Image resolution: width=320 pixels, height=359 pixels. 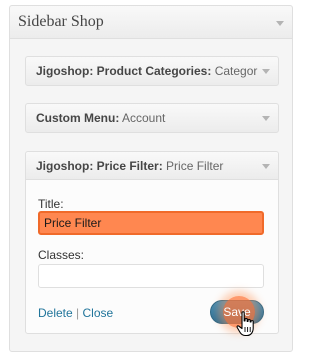 What do you see at coordinates (99, 166) in the screenshot?
I see `widget-name: Jigoshop: Price Filter:` at bounding box center [99, 166].